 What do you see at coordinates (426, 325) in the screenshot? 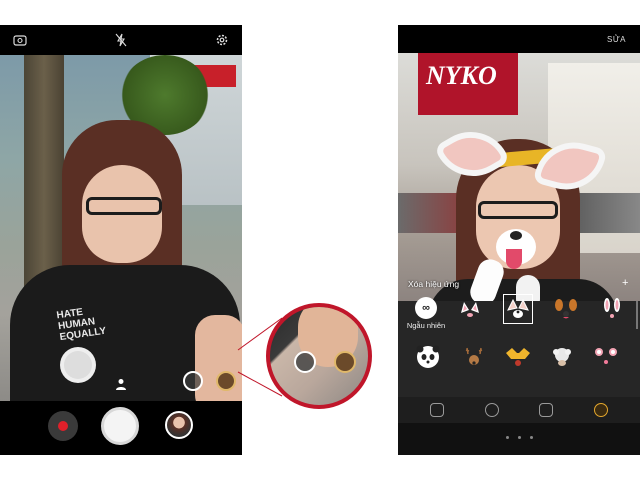
I see `random-label: Ngẫu nhiên` at bounding box center [426, 325].